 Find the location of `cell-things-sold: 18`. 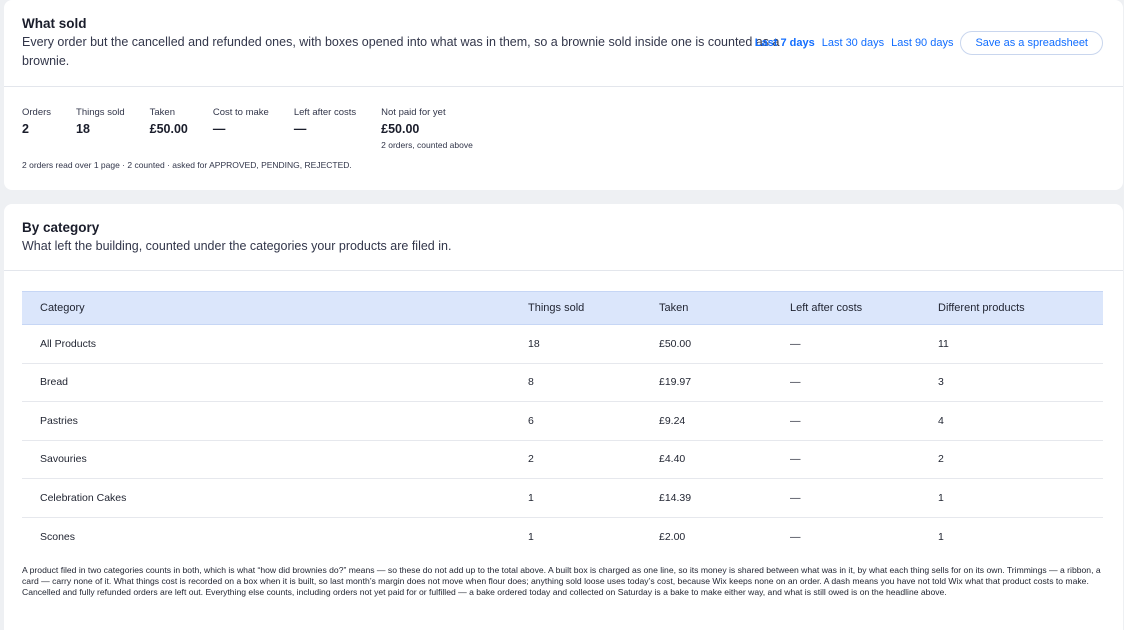

cell-things-sold: 18 is located at coordinates (593, 344).